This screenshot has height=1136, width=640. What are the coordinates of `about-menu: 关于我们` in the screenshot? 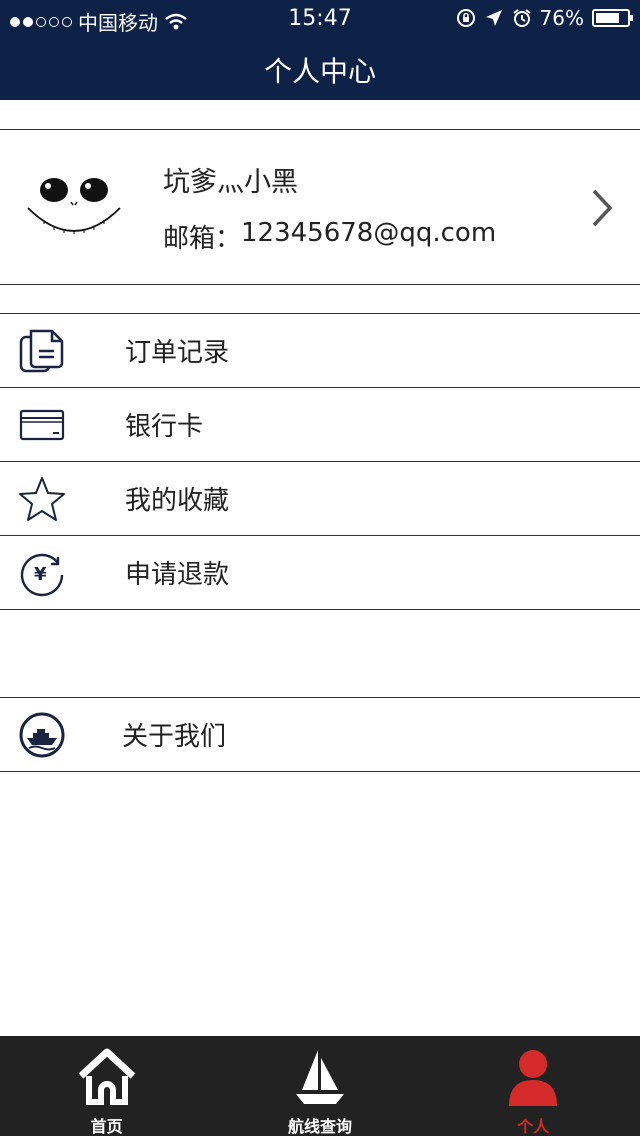 It's located at (320, 734).